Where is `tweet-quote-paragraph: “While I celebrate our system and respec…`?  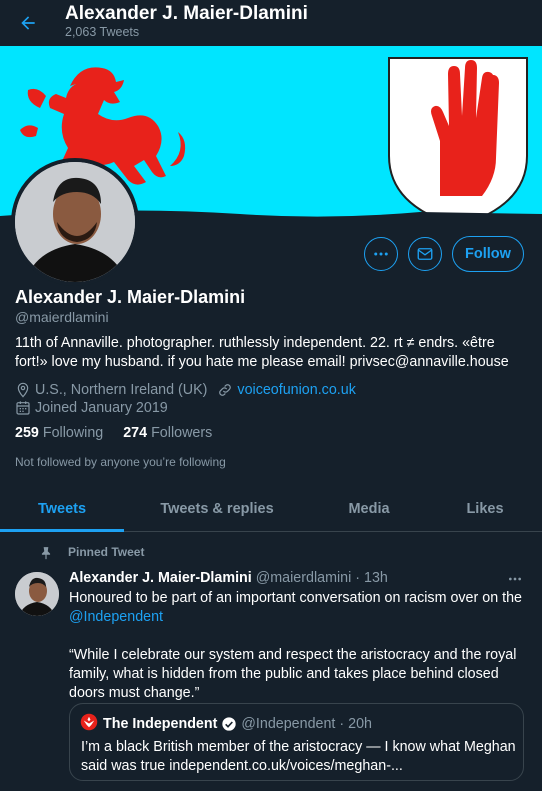
tweet-quote-paragraph: “While I celebrate our system and respec… is located at coordinates (293, 674).